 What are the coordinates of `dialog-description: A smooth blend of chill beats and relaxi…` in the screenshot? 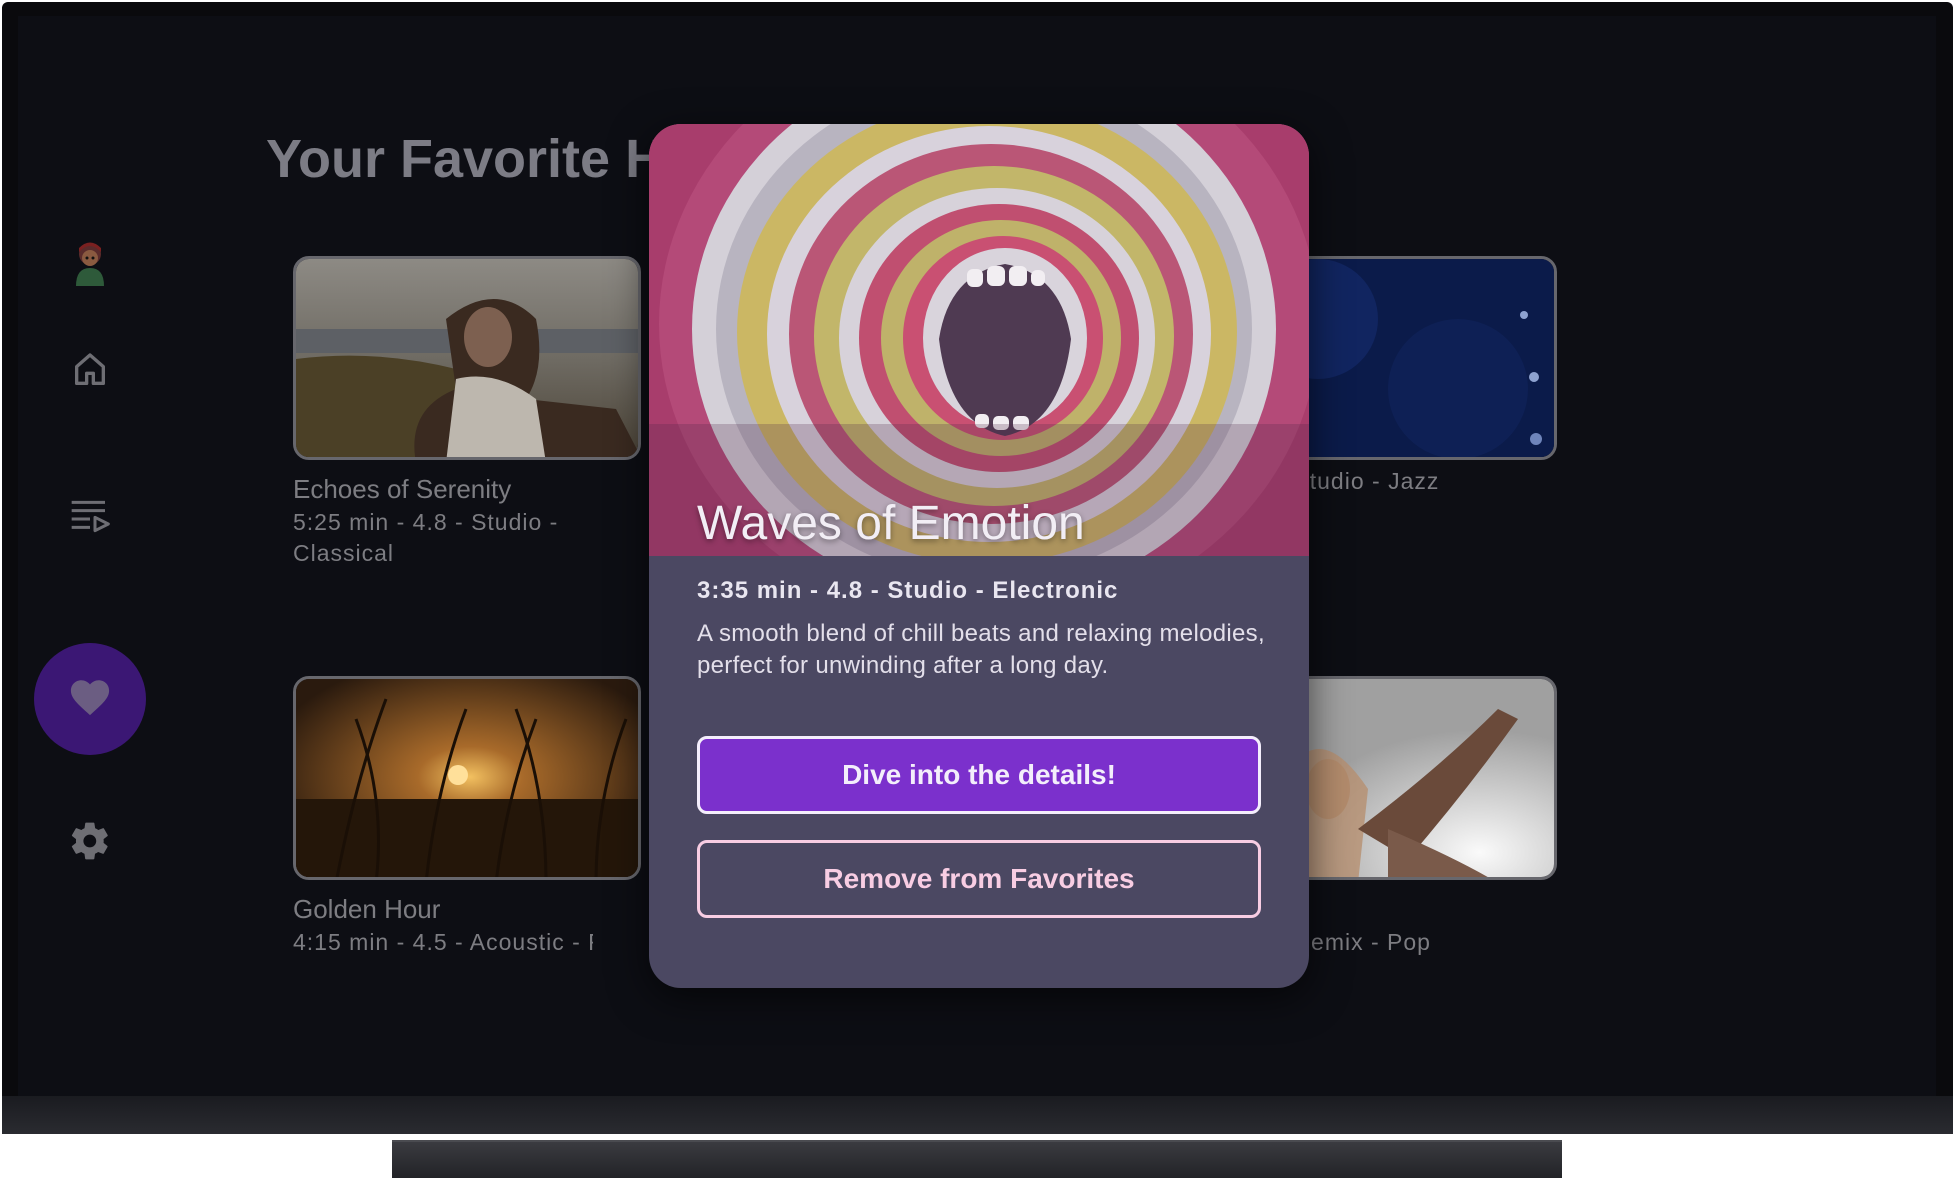 It's located at (981, 649).